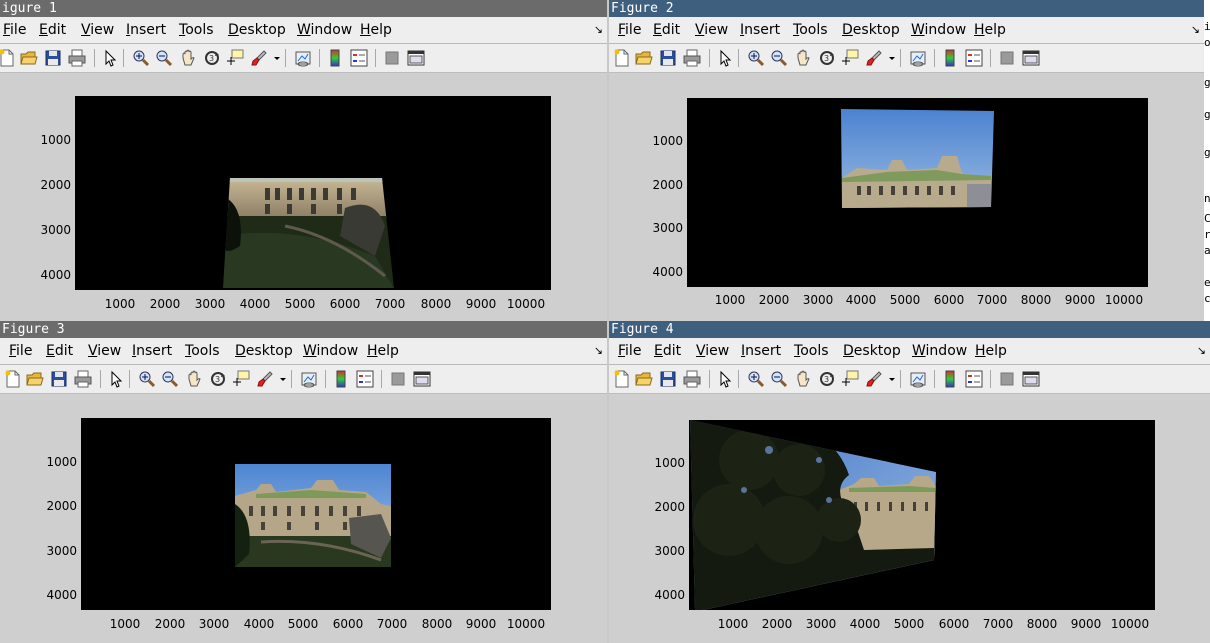 Image resolution: width=1210 pixels, height=643 pixels. I want to click on window-title: Figure 4, so click(909, 329).